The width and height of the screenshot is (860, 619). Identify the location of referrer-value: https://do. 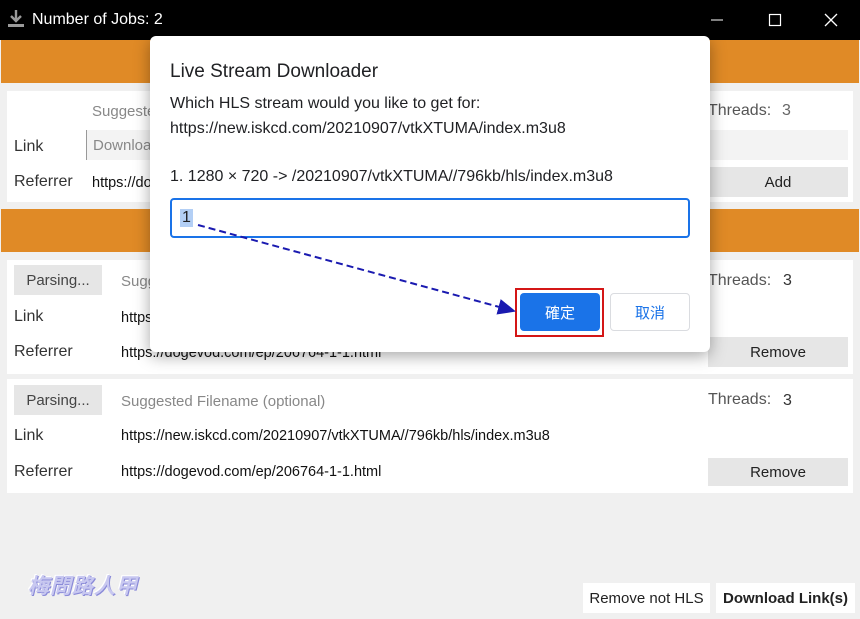
(122, 183).